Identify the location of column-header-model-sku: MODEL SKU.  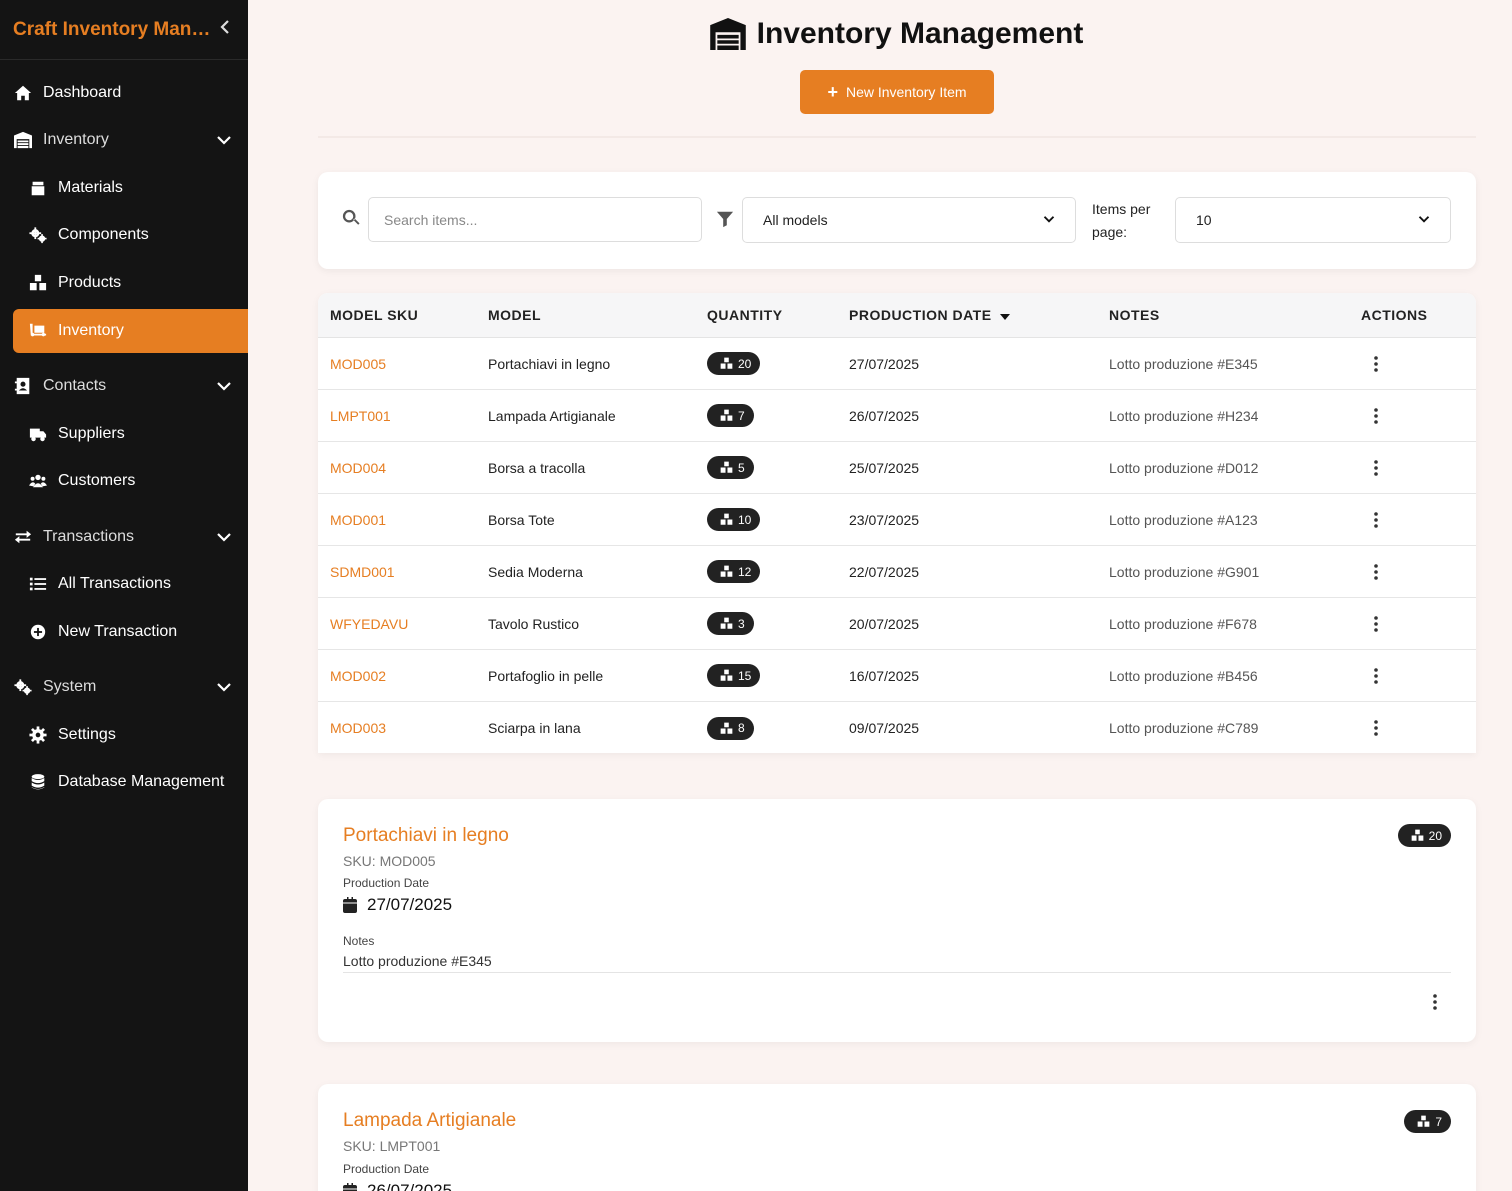
(374, 315).